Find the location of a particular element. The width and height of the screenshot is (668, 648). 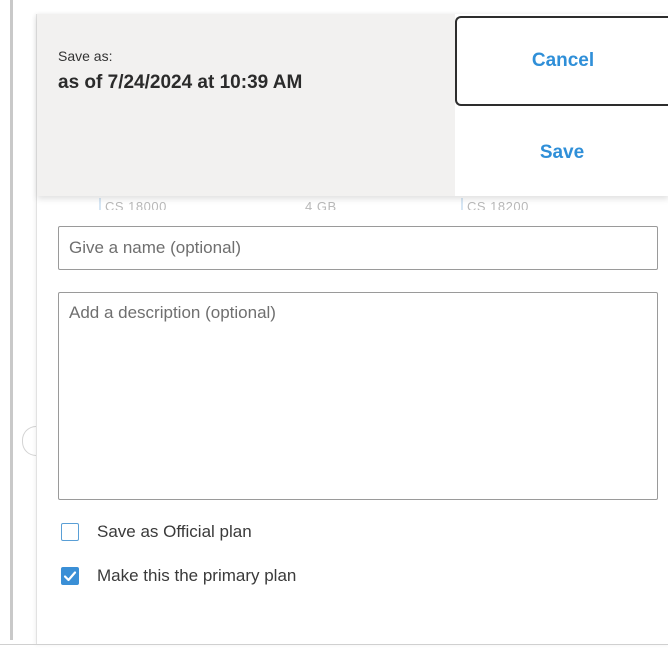

official-plan-option: Save as Official plan is located at coordinates (156, 532).